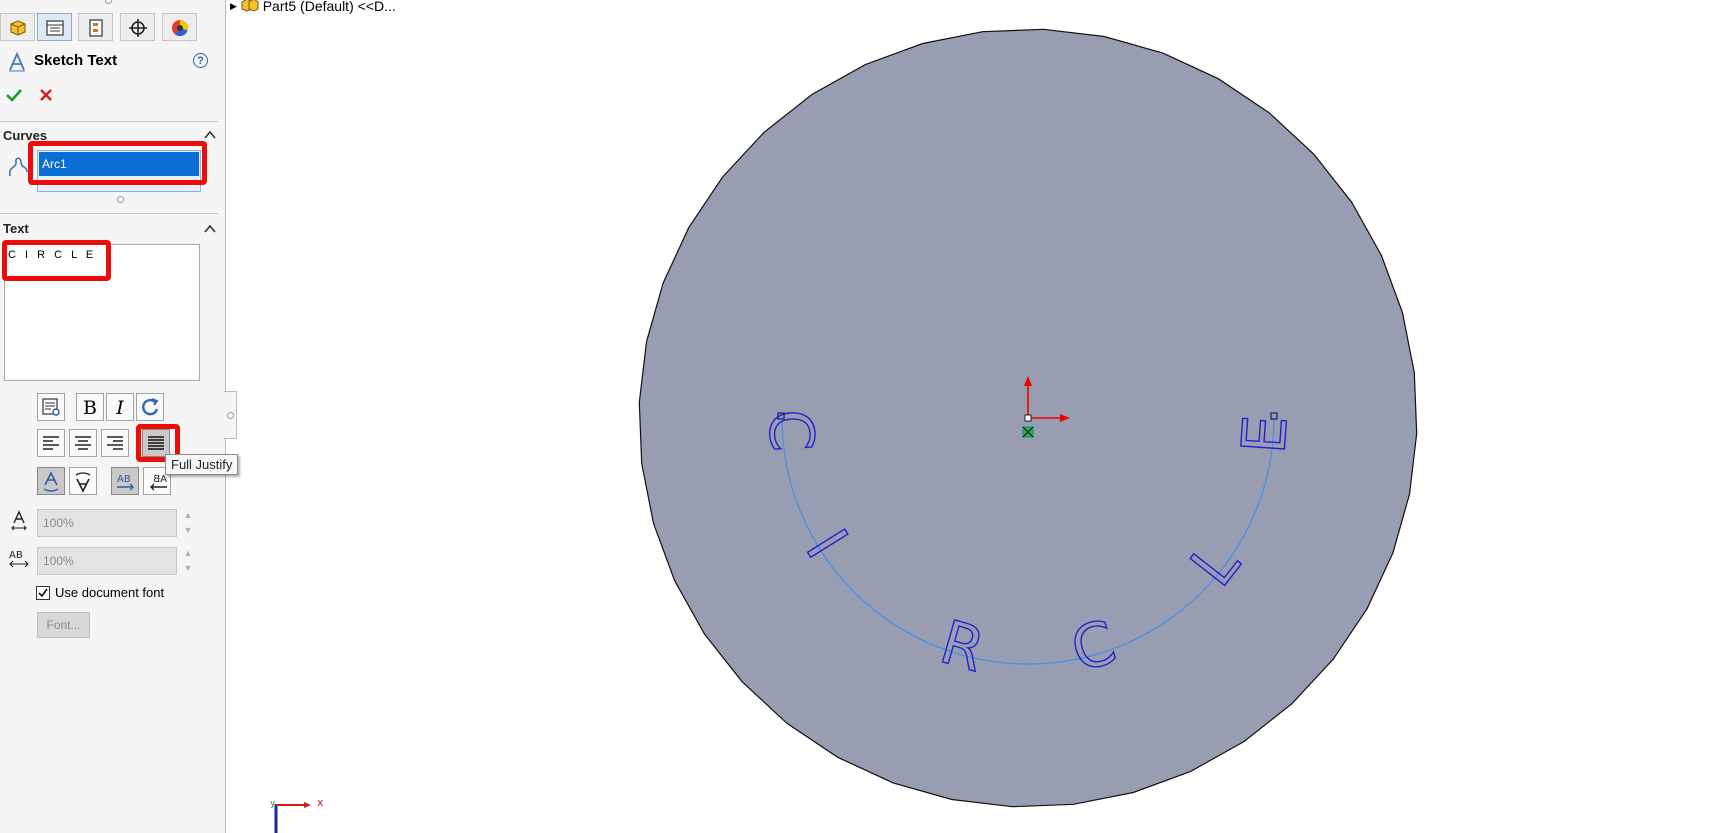 The width and height of the screenshot is (1734, 833). I want to click on align-right-icon, so click(115, 443).